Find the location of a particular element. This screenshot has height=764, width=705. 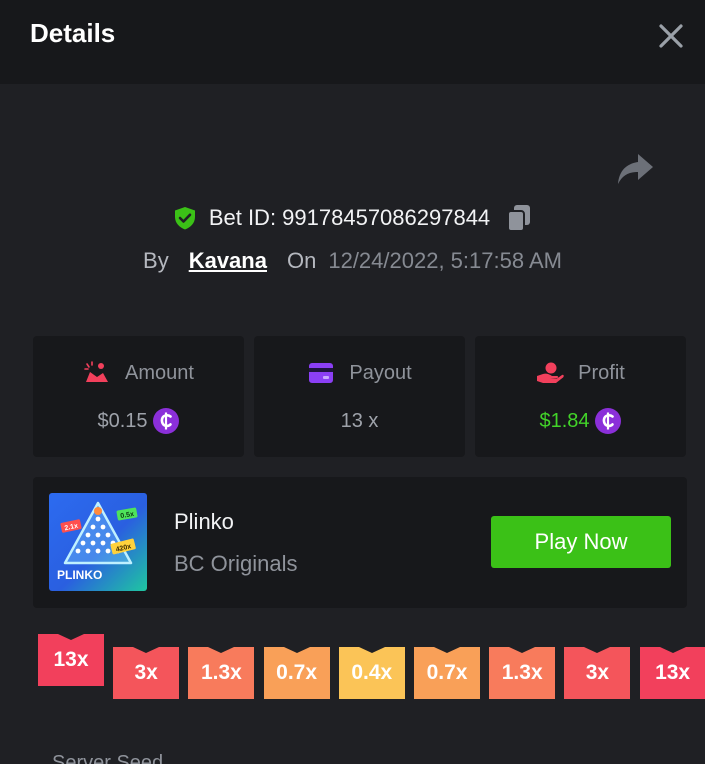

close-icon is located at coordinates (671, 36).